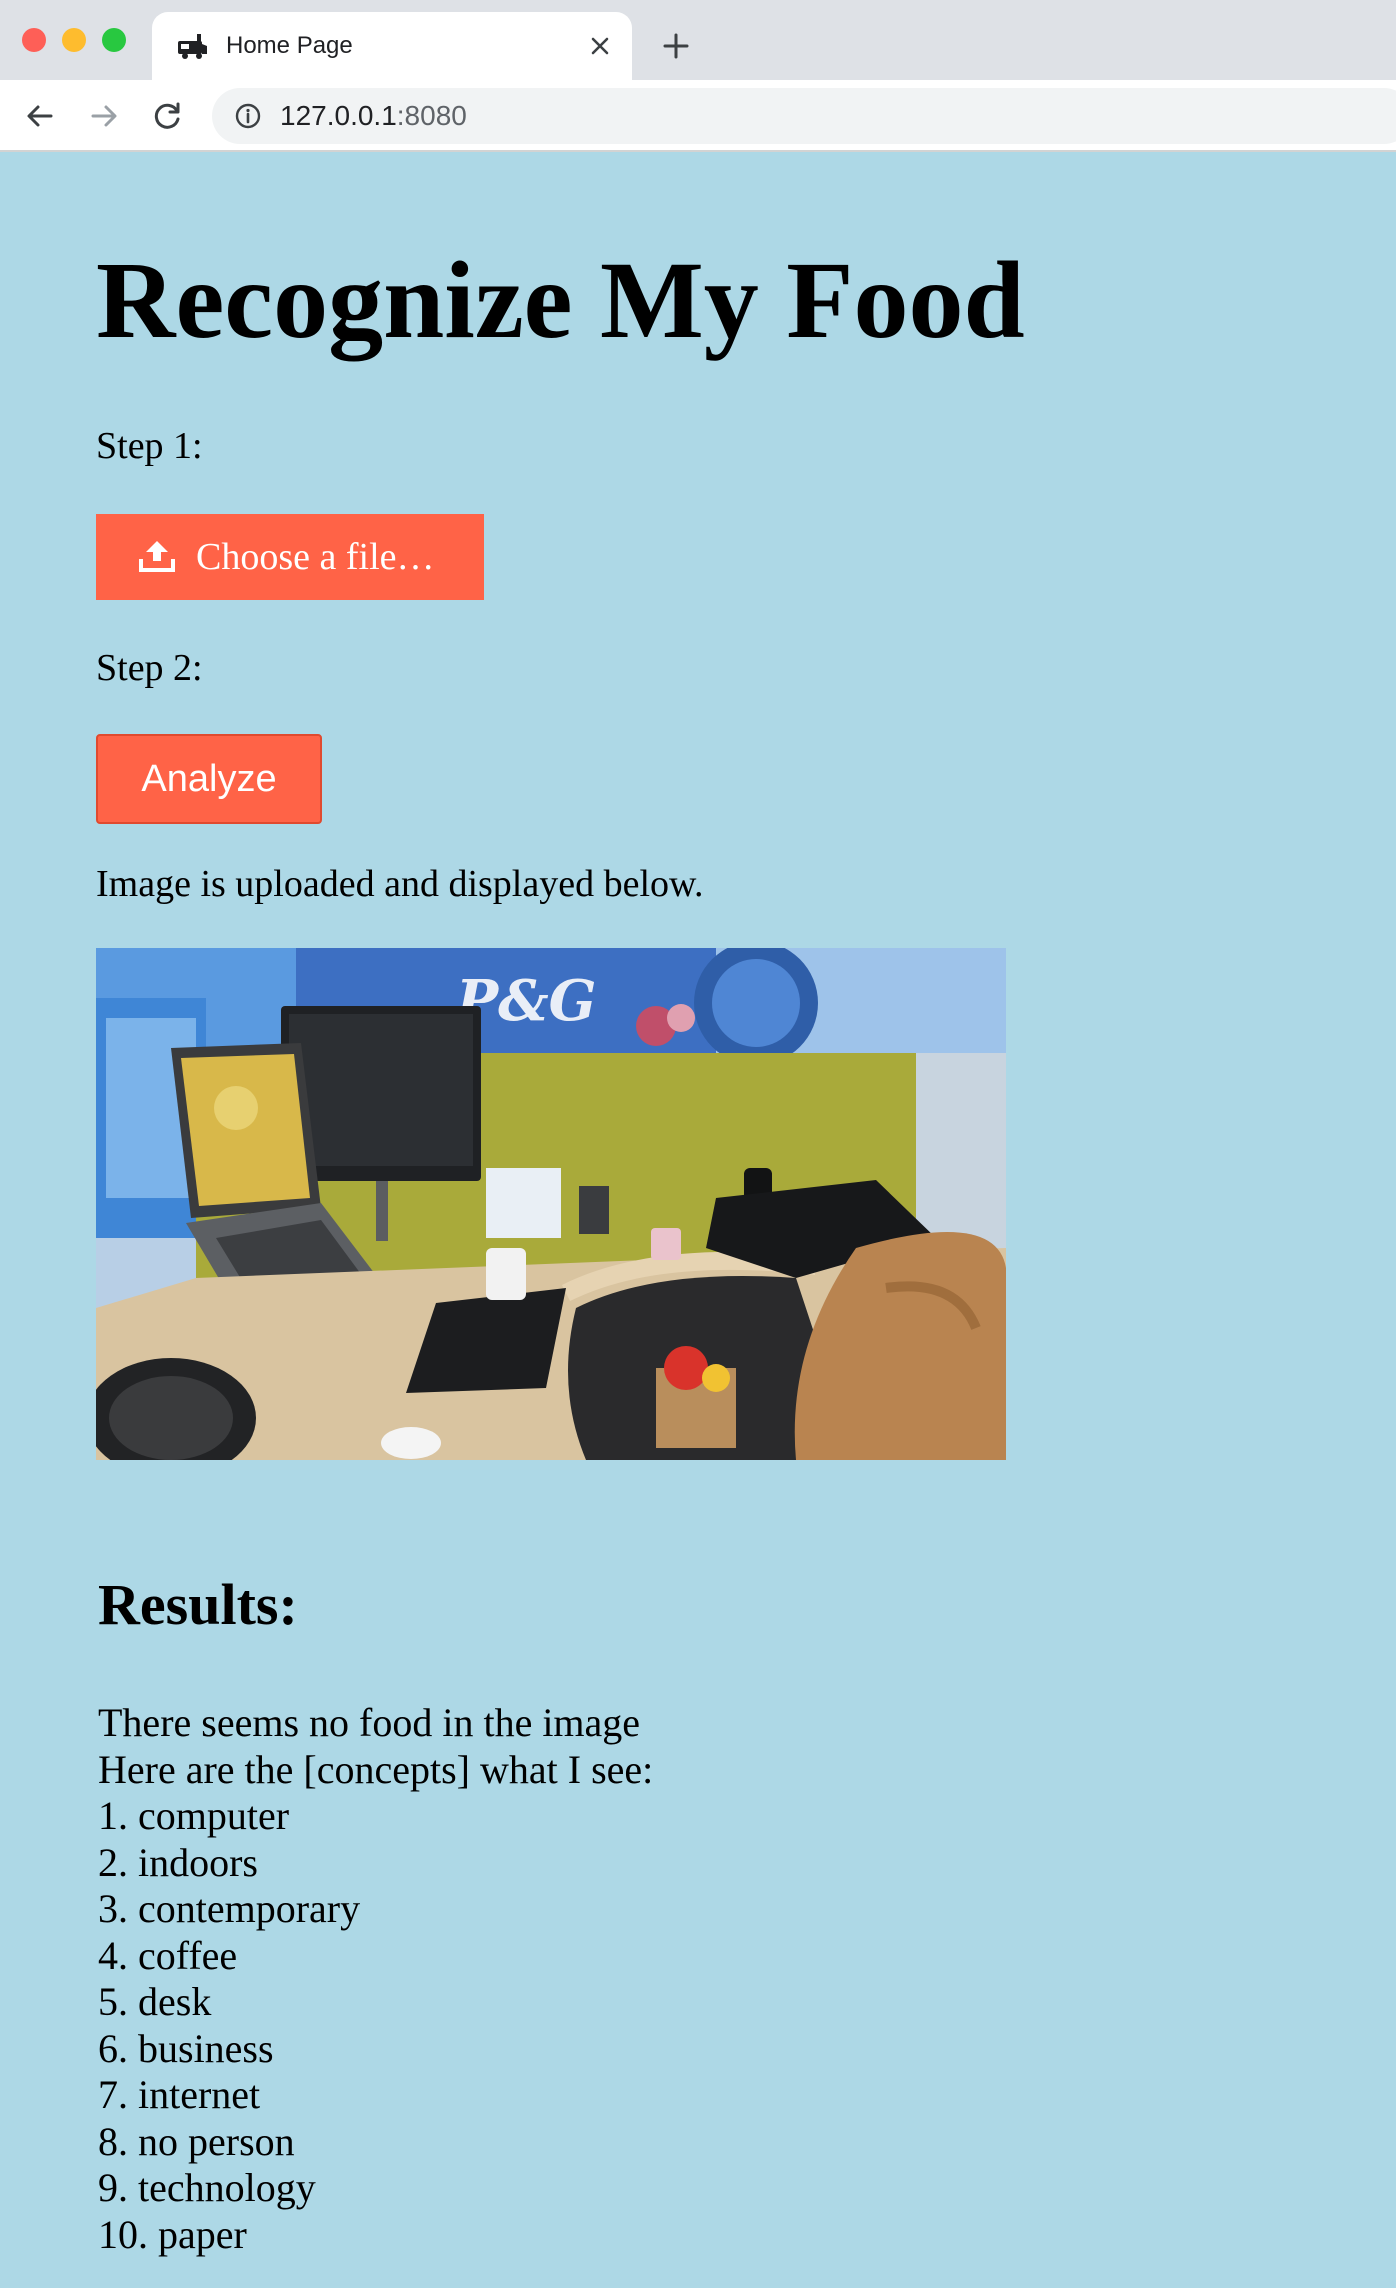 This screenshot has height=2288, width=1396. What do you see at coordinates (149, 668) in the screenshot?
I see `step-2-label: Step 2:` at bounding box center [149, 668].